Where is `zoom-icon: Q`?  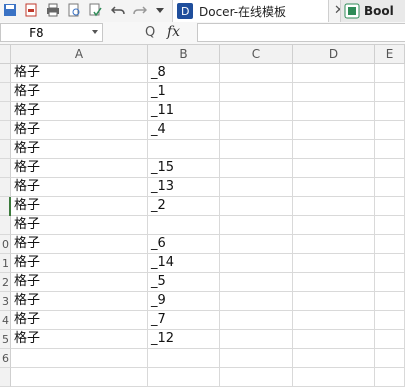
zoom-icon: Q is located at coordinates (150, 32).